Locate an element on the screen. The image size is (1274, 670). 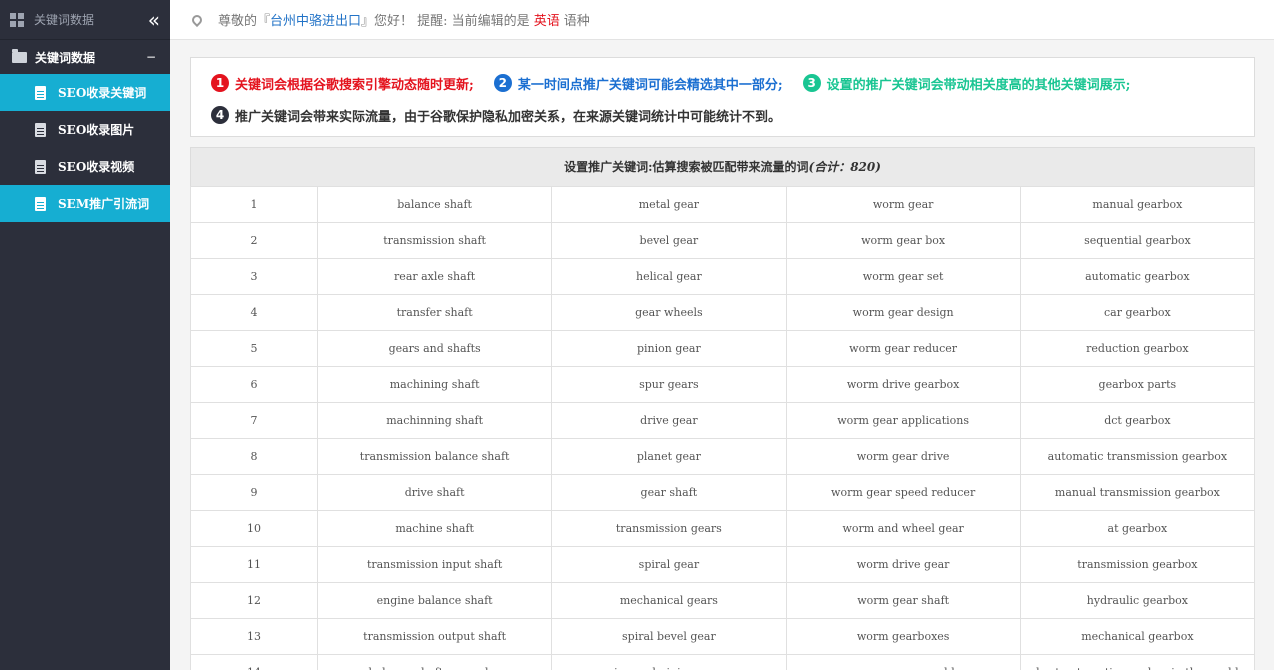
notice-text: 某一时间点推广关键词可能会精选其中一部分; is located at coordinates (650, 85).